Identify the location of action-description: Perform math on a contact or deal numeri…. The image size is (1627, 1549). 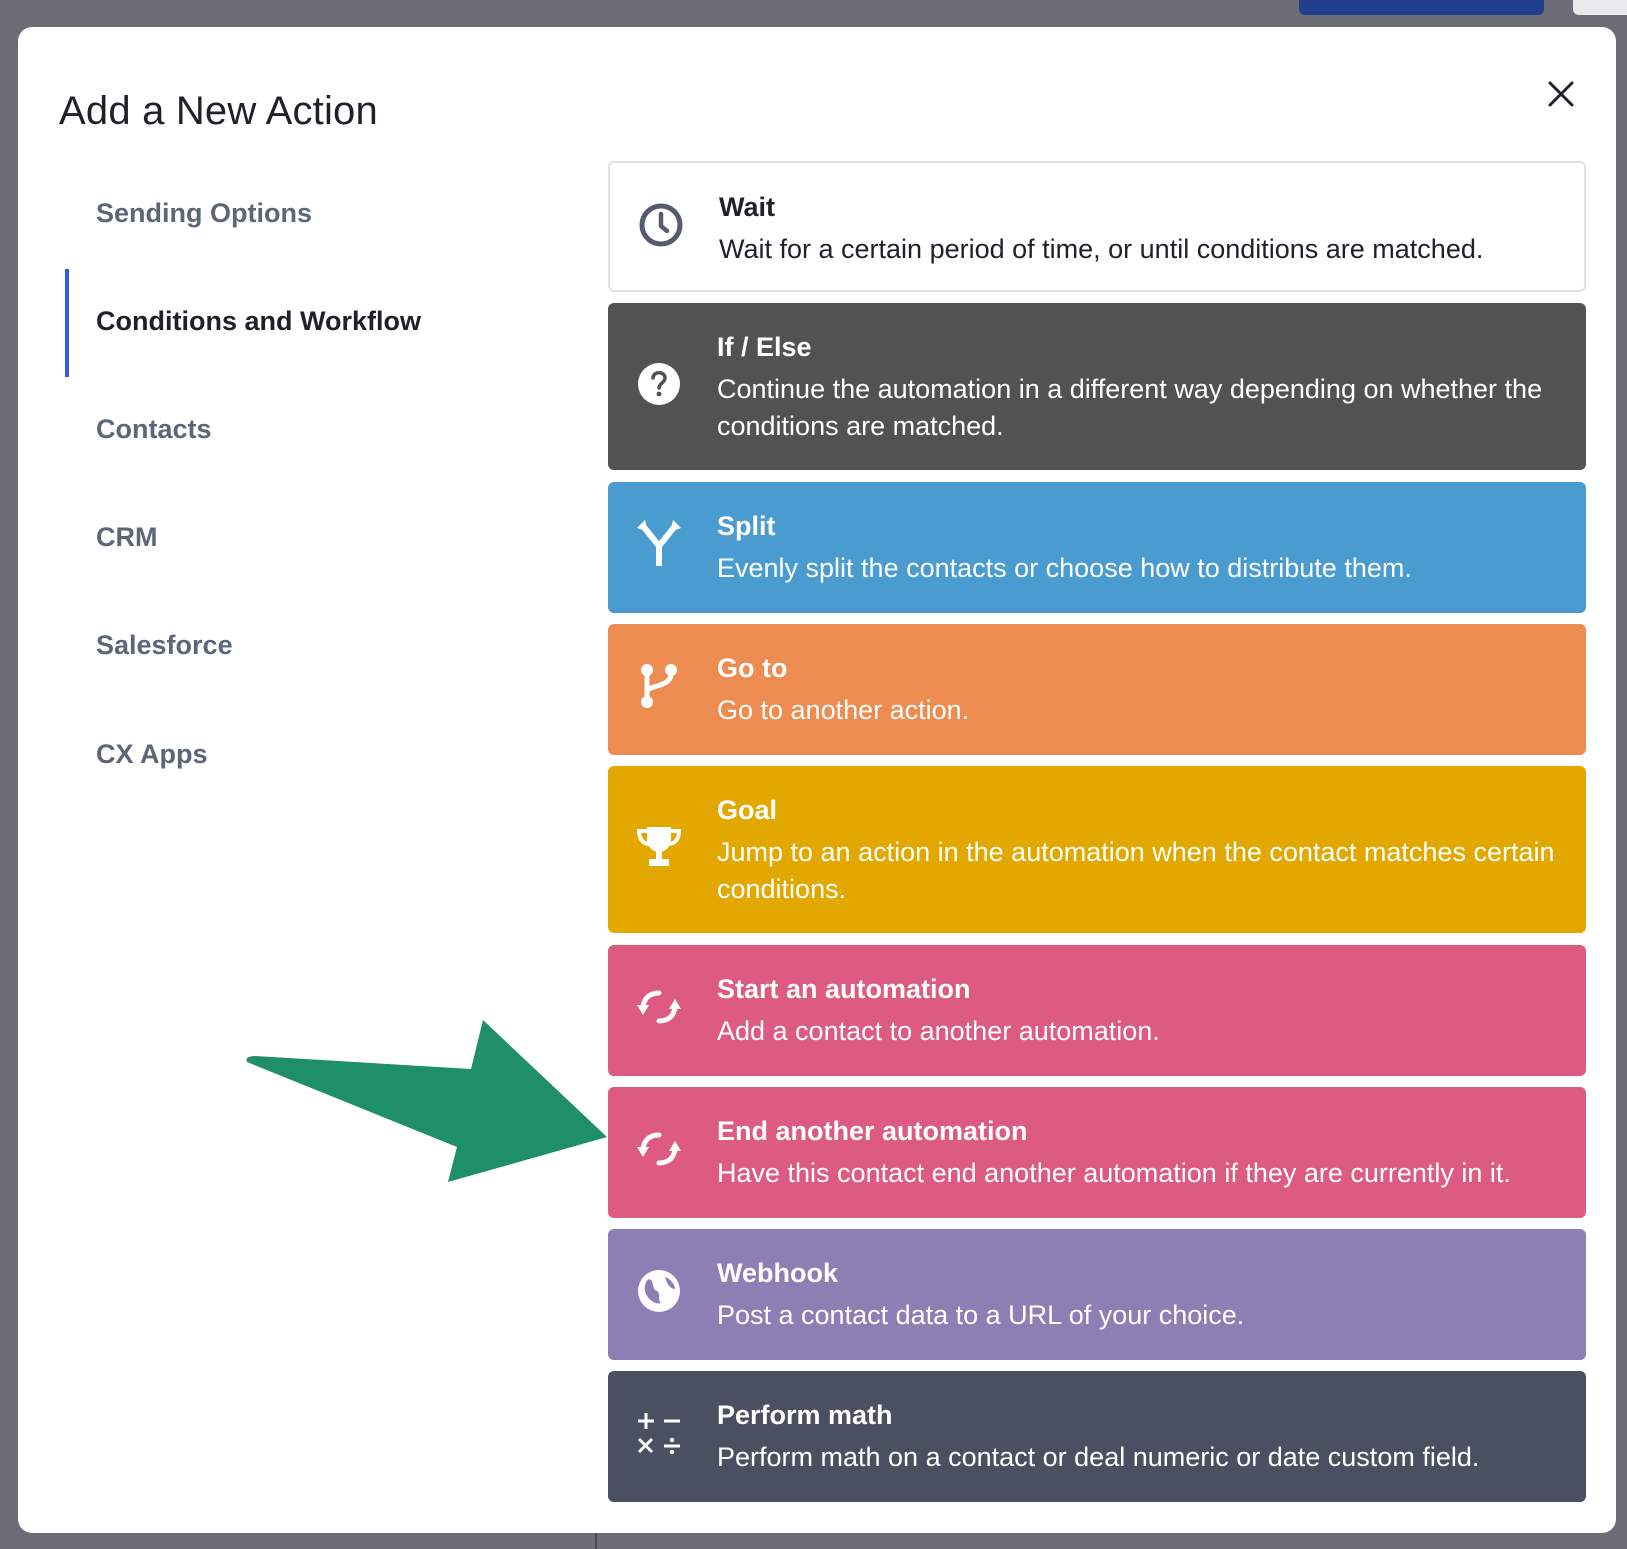
(1098, 1457).